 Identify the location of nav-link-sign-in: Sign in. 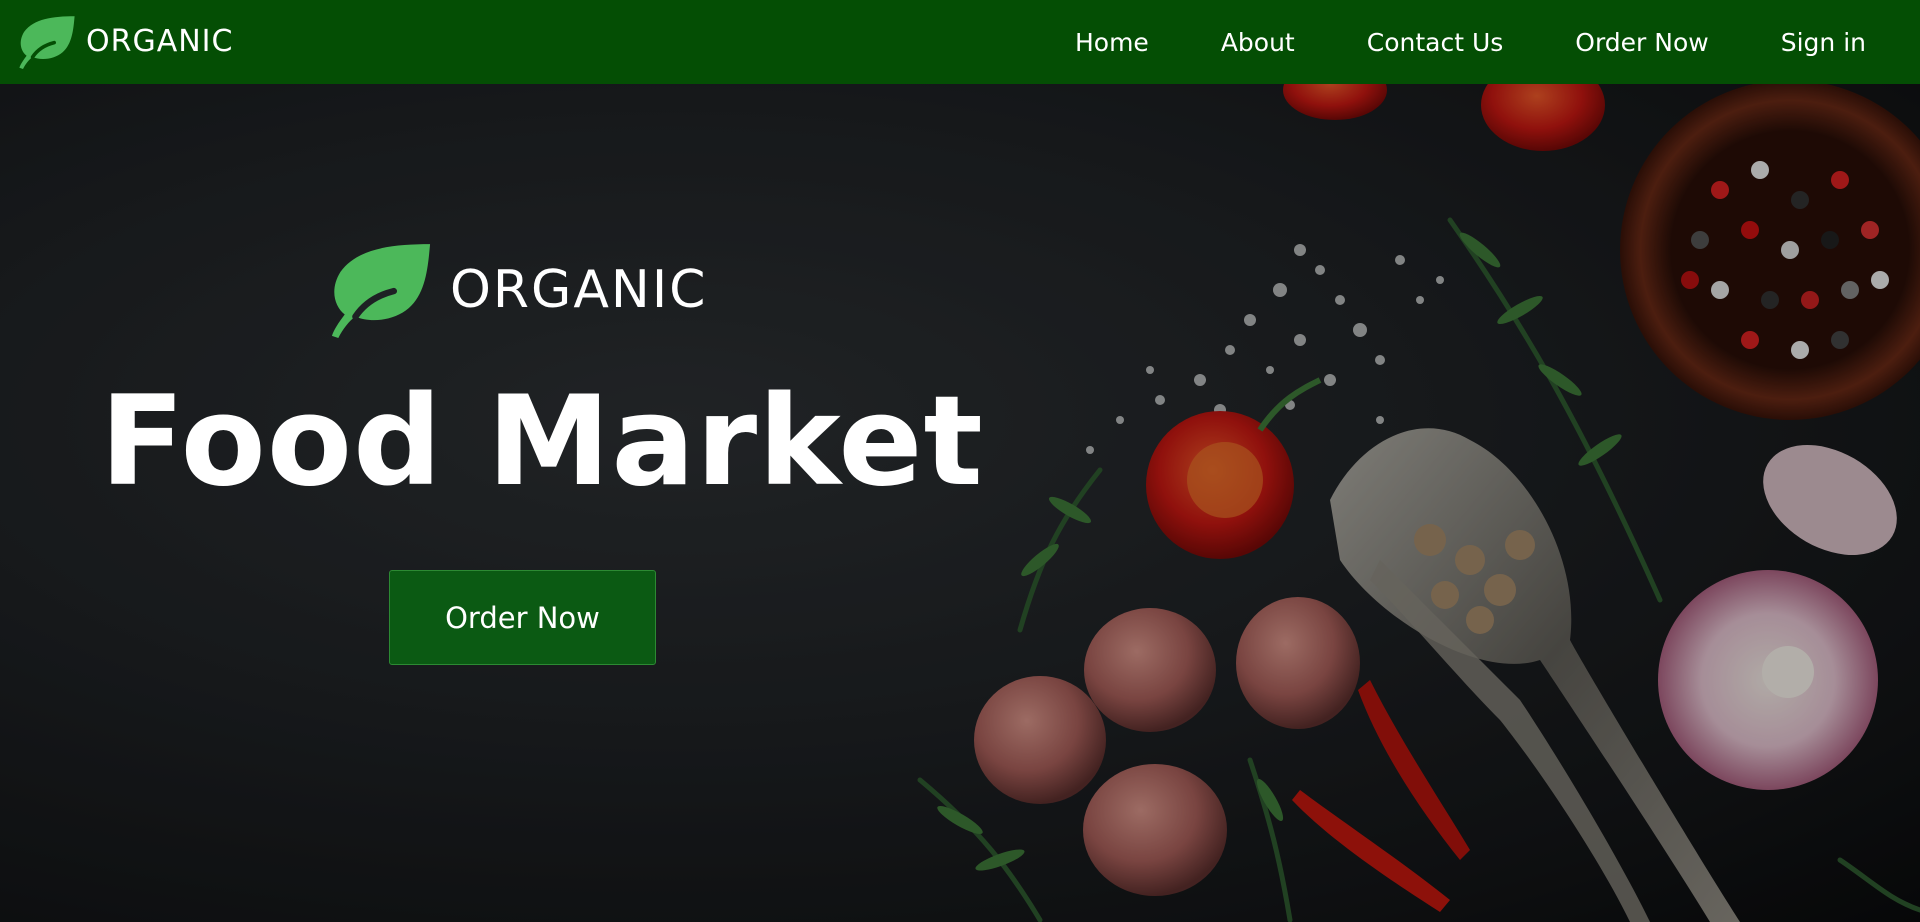
(1823, 42).